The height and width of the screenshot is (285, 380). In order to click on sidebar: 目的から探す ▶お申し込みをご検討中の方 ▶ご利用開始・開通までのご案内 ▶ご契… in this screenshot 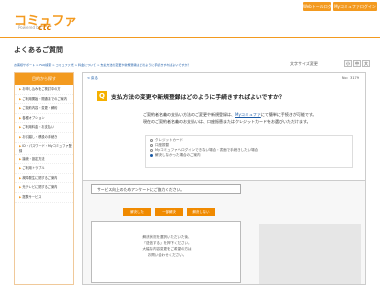, I will do `click(44, 178)`.